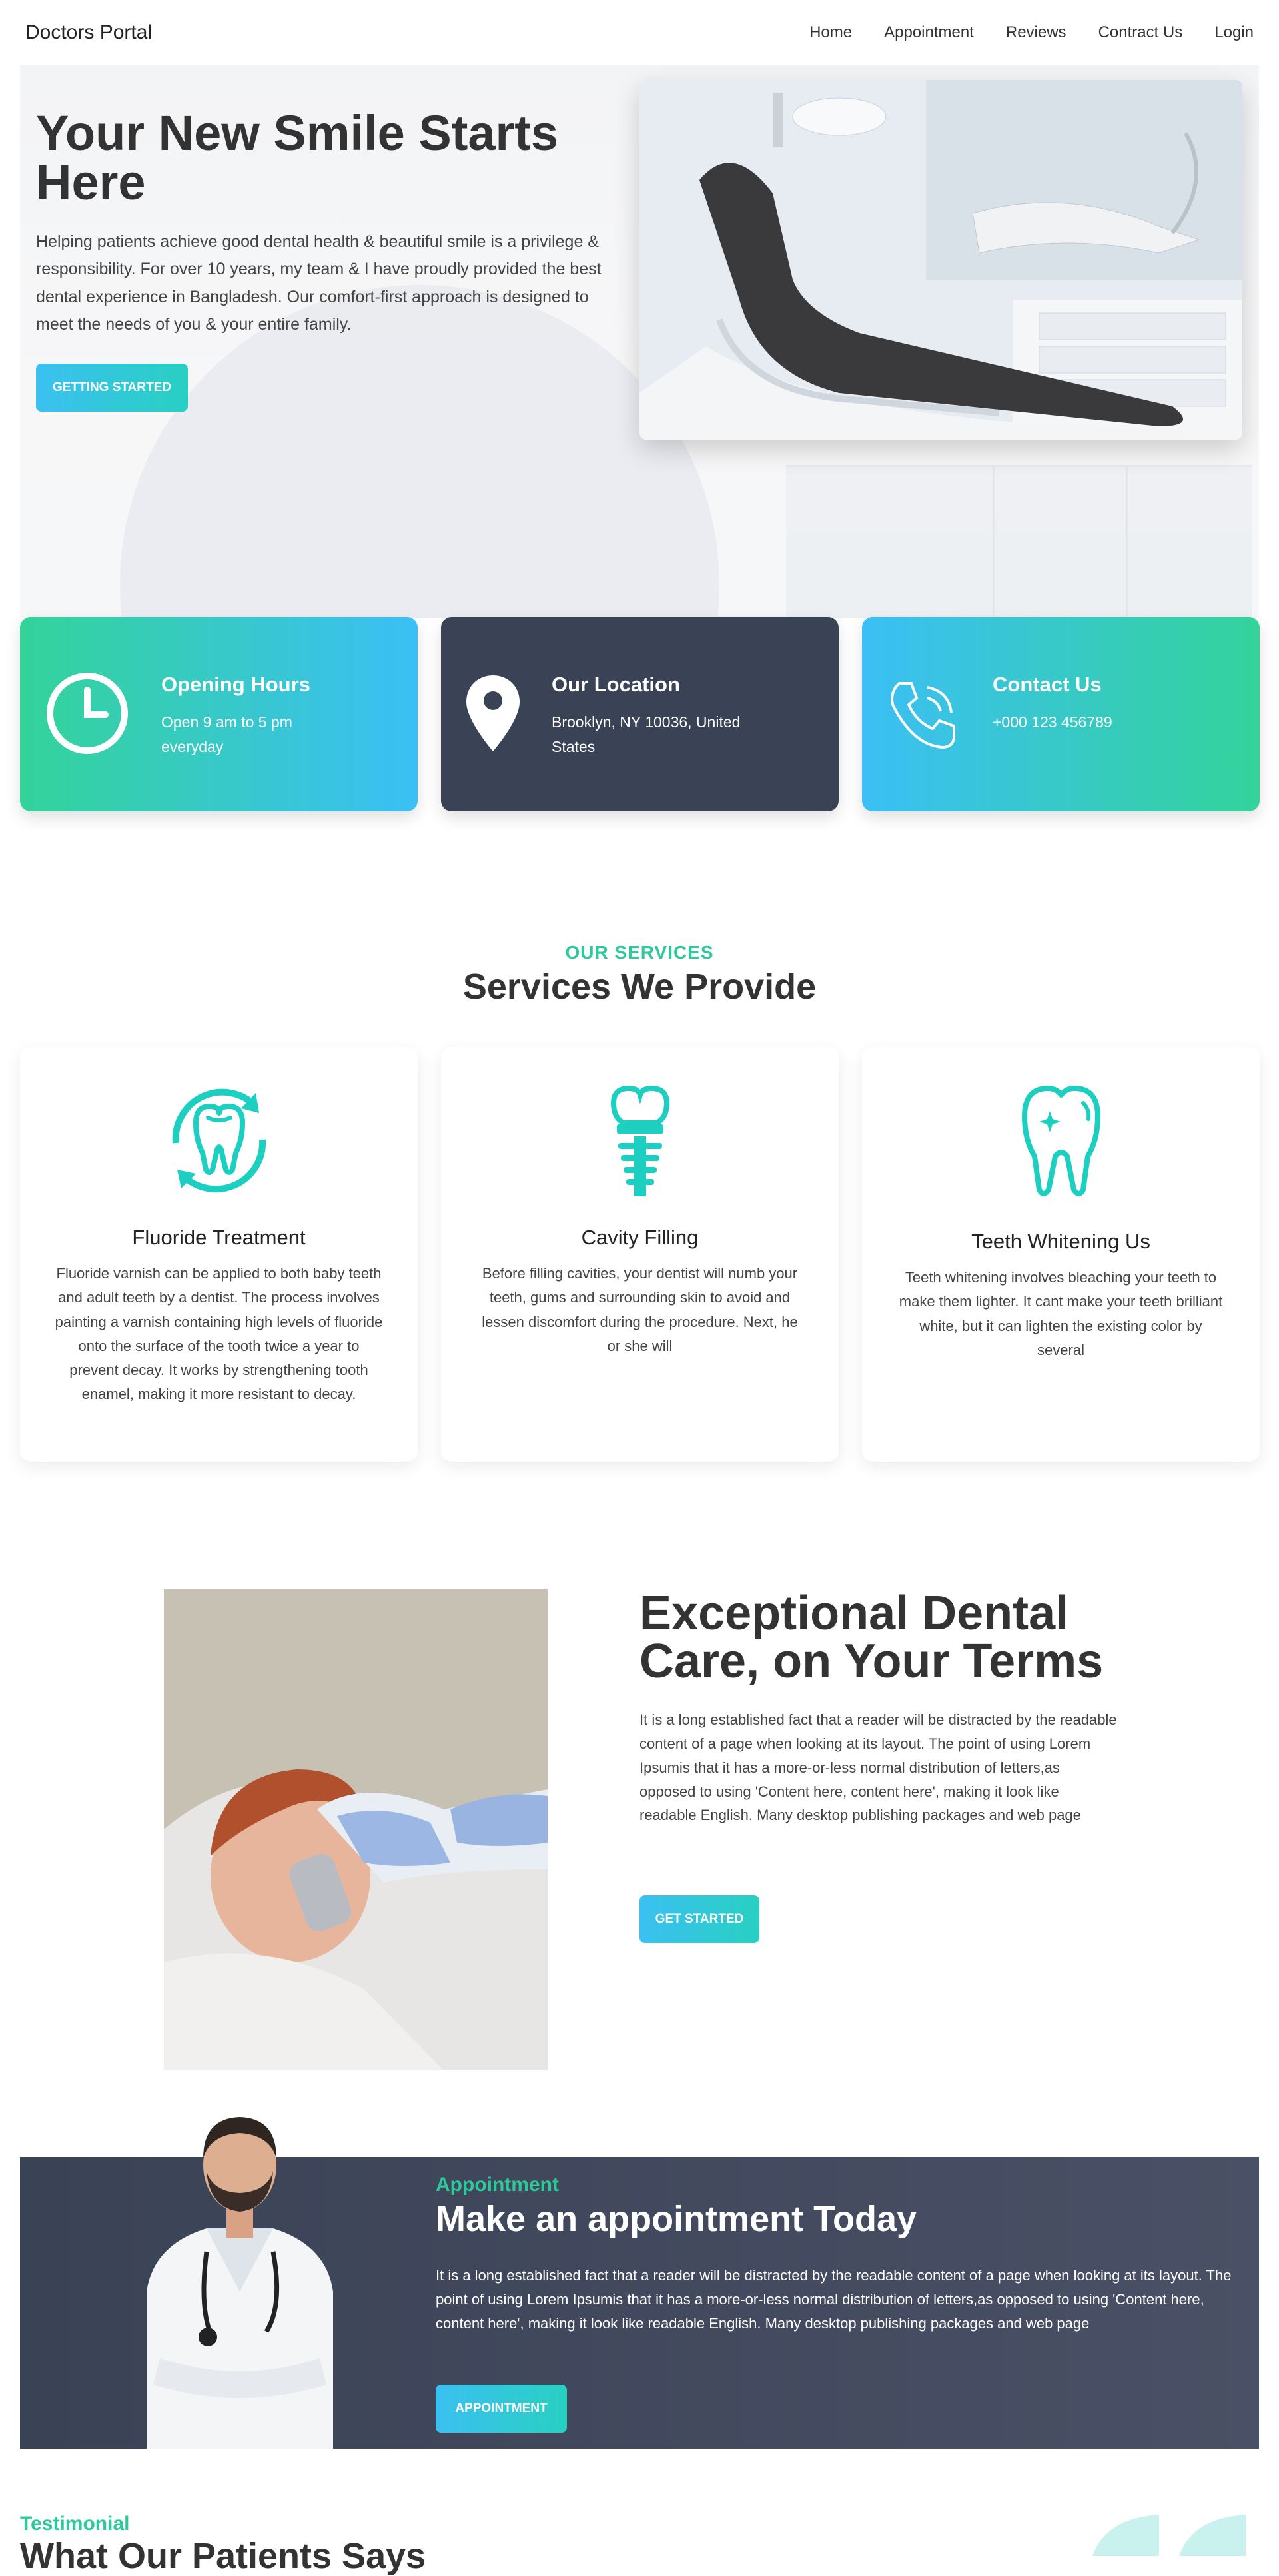  Describe the element at coordinates (501, 2409) in the screenshot. I see `appointment-button: APPOINTMENT` at that location.